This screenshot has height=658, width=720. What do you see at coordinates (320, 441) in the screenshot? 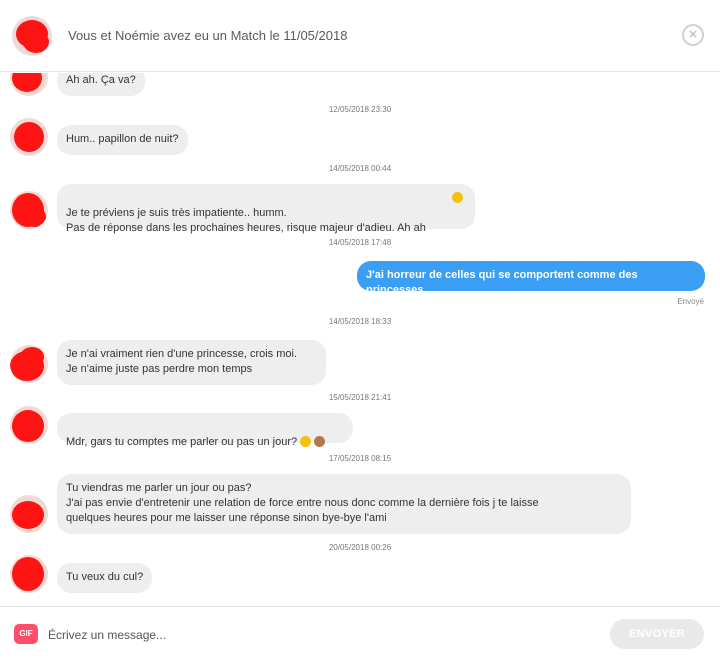
I see `see-no-evil-monkey-icon` at bounding box center [320, 441].